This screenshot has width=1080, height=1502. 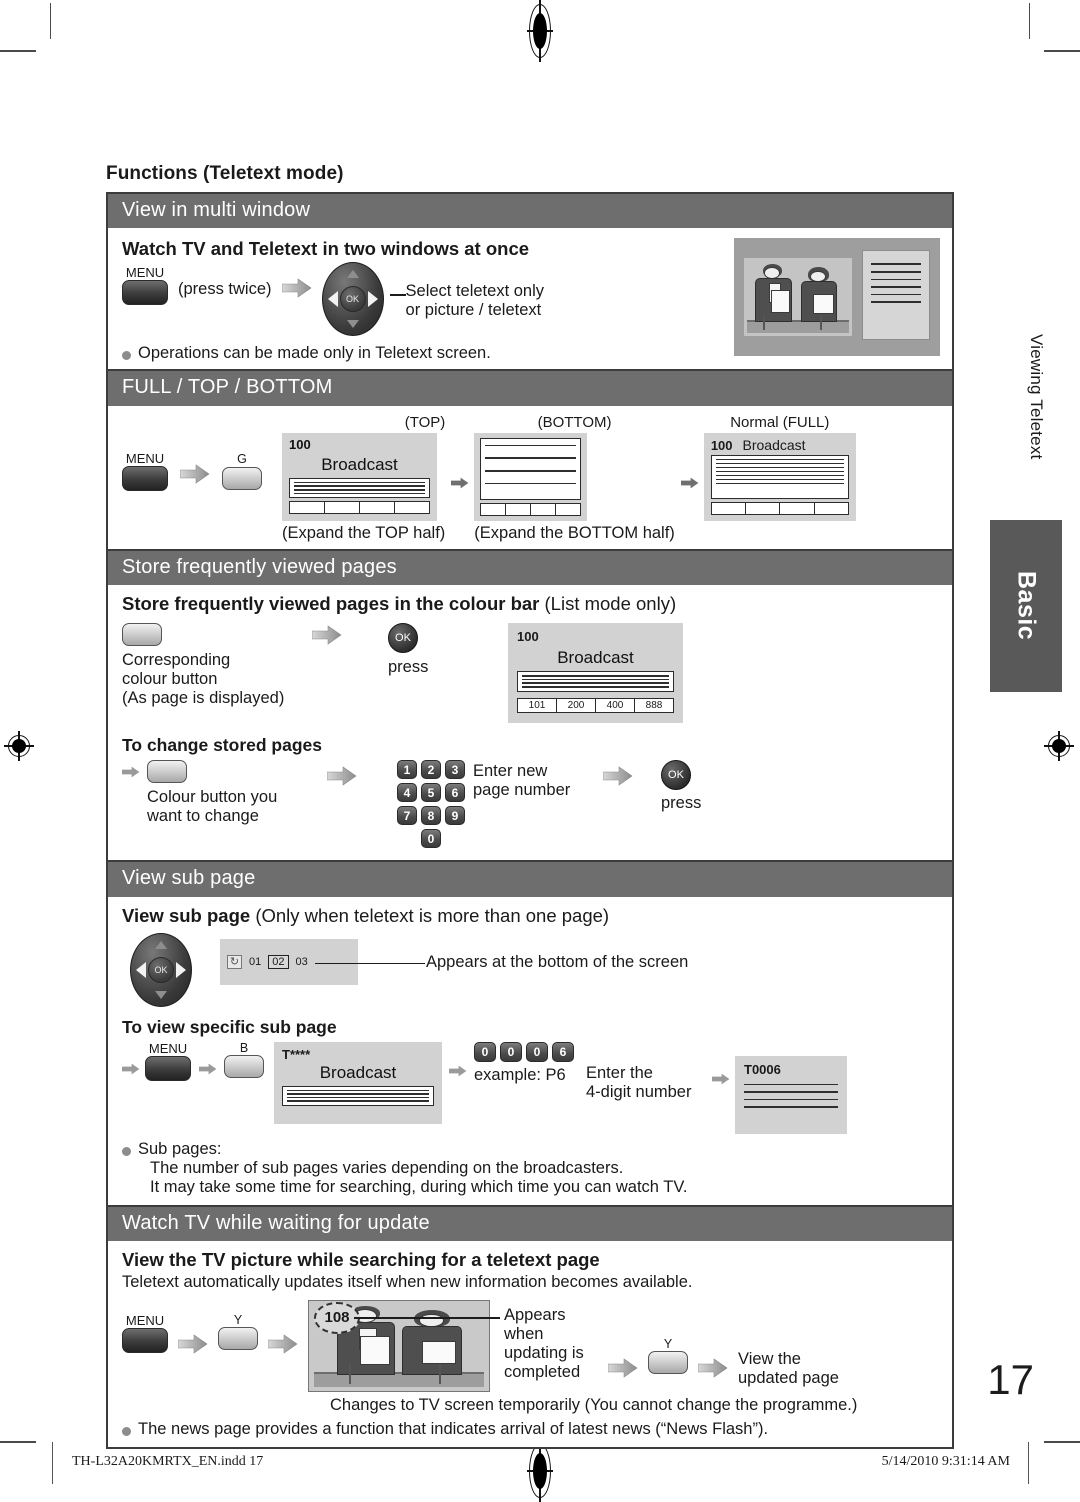 I want to click on colour-button-corresponding, so click(x=142, y=635).